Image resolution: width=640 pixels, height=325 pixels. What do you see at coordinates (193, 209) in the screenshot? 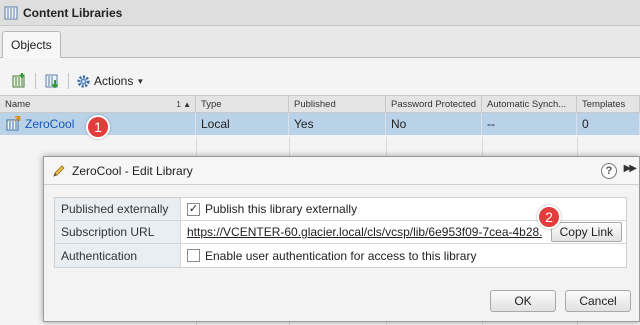
I see `publish-externally-checkbox: ✓` at bounding box center [193, 209].